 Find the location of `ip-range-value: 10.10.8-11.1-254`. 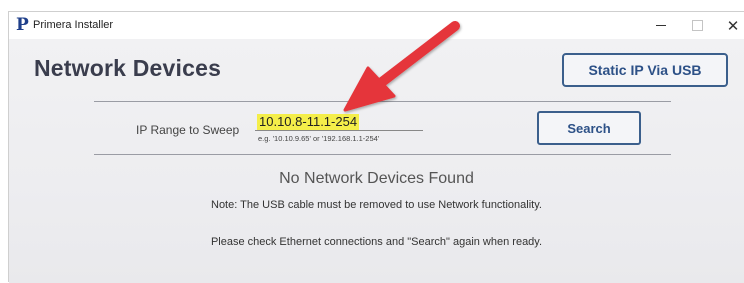

ip-range-value: 10.10.8-11.1-254 is located at coordinates (308, 122).